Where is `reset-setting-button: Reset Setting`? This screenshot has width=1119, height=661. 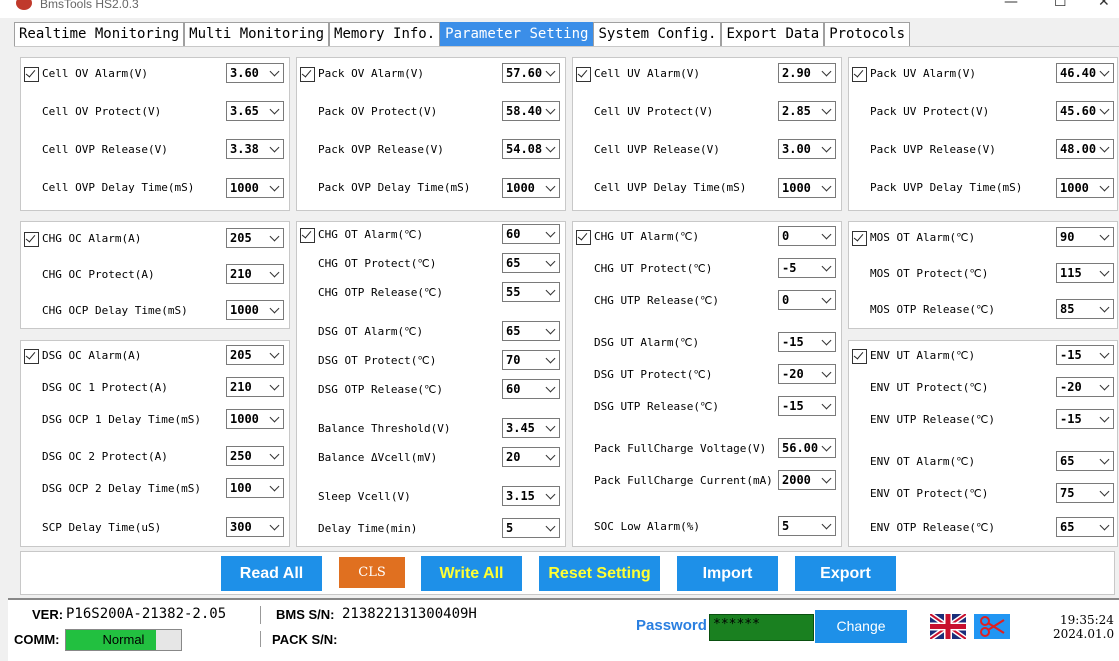
reset-setting-button: Reset Setting is located at coordinates (599, 573).